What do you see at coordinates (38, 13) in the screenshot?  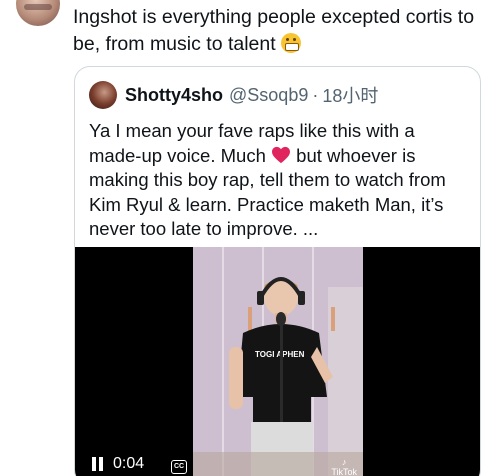 I see `reply-author-avatar` at bounding box center [38, 13].